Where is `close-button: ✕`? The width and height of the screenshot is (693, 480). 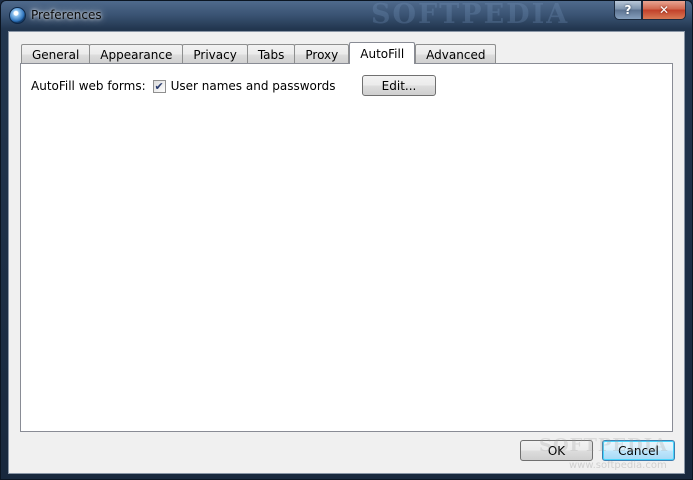 close-button: ✕ is located at coordinates (664, 10).